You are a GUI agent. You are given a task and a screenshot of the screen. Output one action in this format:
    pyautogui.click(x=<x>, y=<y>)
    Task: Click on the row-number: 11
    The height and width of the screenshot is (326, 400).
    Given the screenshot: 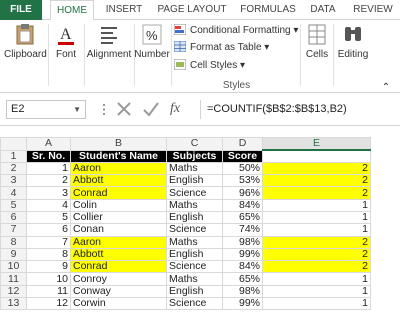 What is the action you would take?
    pyautogui.click(x=13, y=279)
    